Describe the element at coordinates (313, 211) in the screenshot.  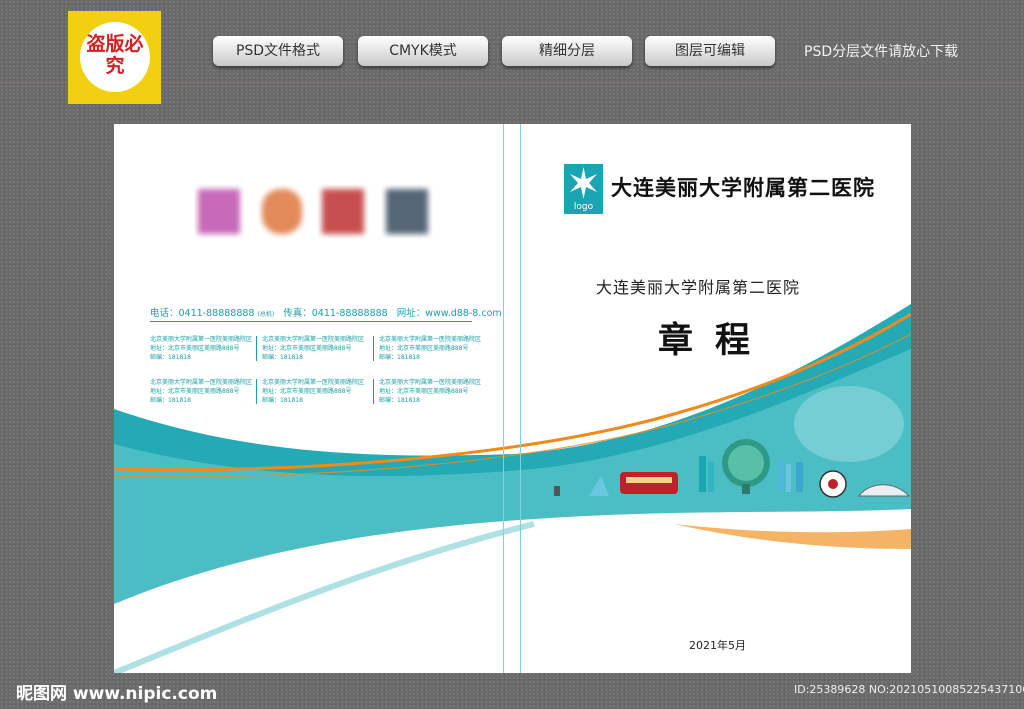
I see `blurred-photos` at that location.